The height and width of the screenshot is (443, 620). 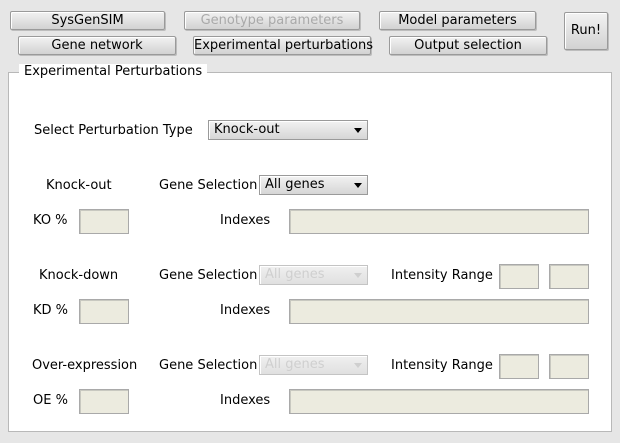 What do you see at coordinates (208, 365) in the screenshot?
I see `overexpression-gene-selection-label: Gene Selection` at bounding box center [208, 365].